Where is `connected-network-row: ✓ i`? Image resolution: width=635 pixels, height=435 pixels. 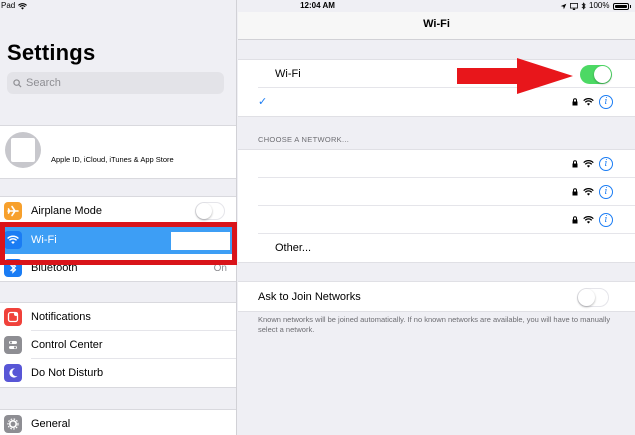
connected-network-row: ✓ i is located at coordinates (436, 102).